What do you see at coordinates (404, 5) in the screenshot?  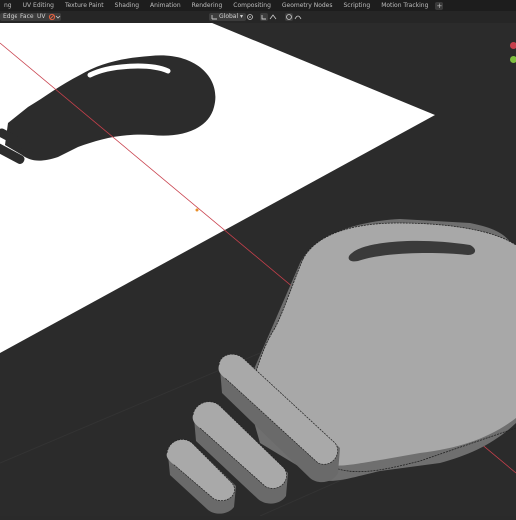 I see `tab-motion-tracking: Motion Tracking` at bounding box center [404, 5].